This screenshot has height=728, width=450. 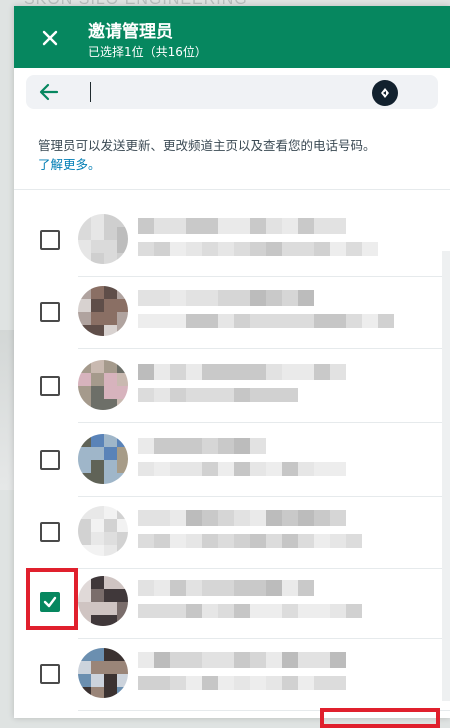 I want to click on row-divider, so click(x=264, y=348).